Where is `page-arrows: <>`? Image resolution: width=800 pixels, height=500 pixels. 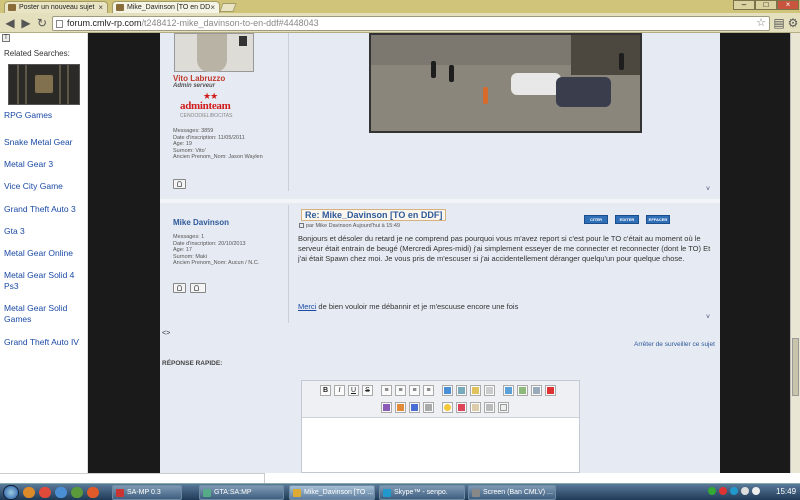 page-arrows: <> is located at coordinates (166, 333).